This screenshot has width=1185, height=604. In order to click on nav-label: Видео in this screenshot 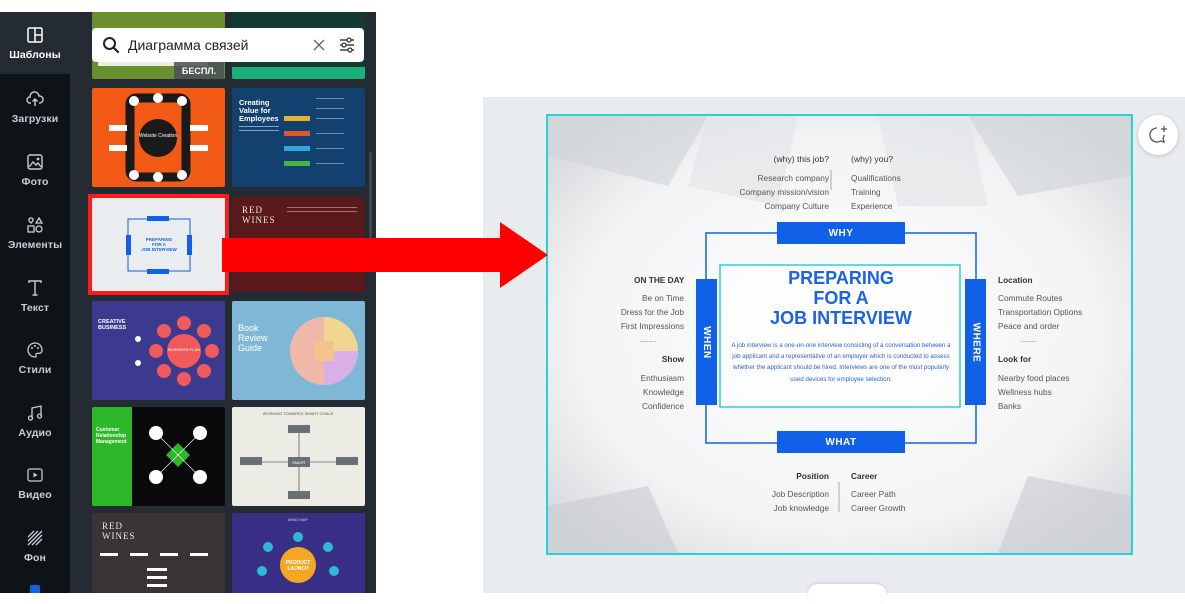, I will do `click(35, 494)`.